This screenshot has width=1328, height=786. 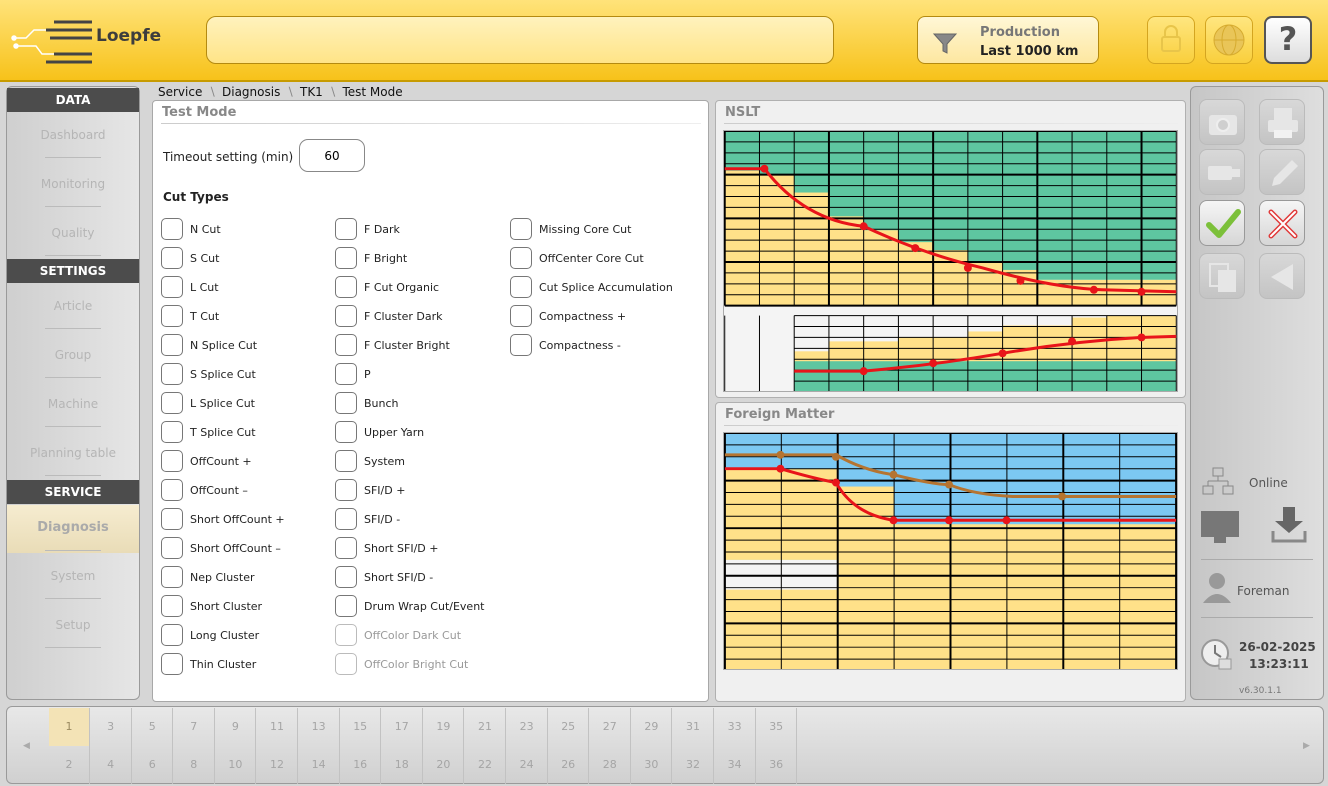 I want to click on usb-export-button, so click(x=1222, y=172).